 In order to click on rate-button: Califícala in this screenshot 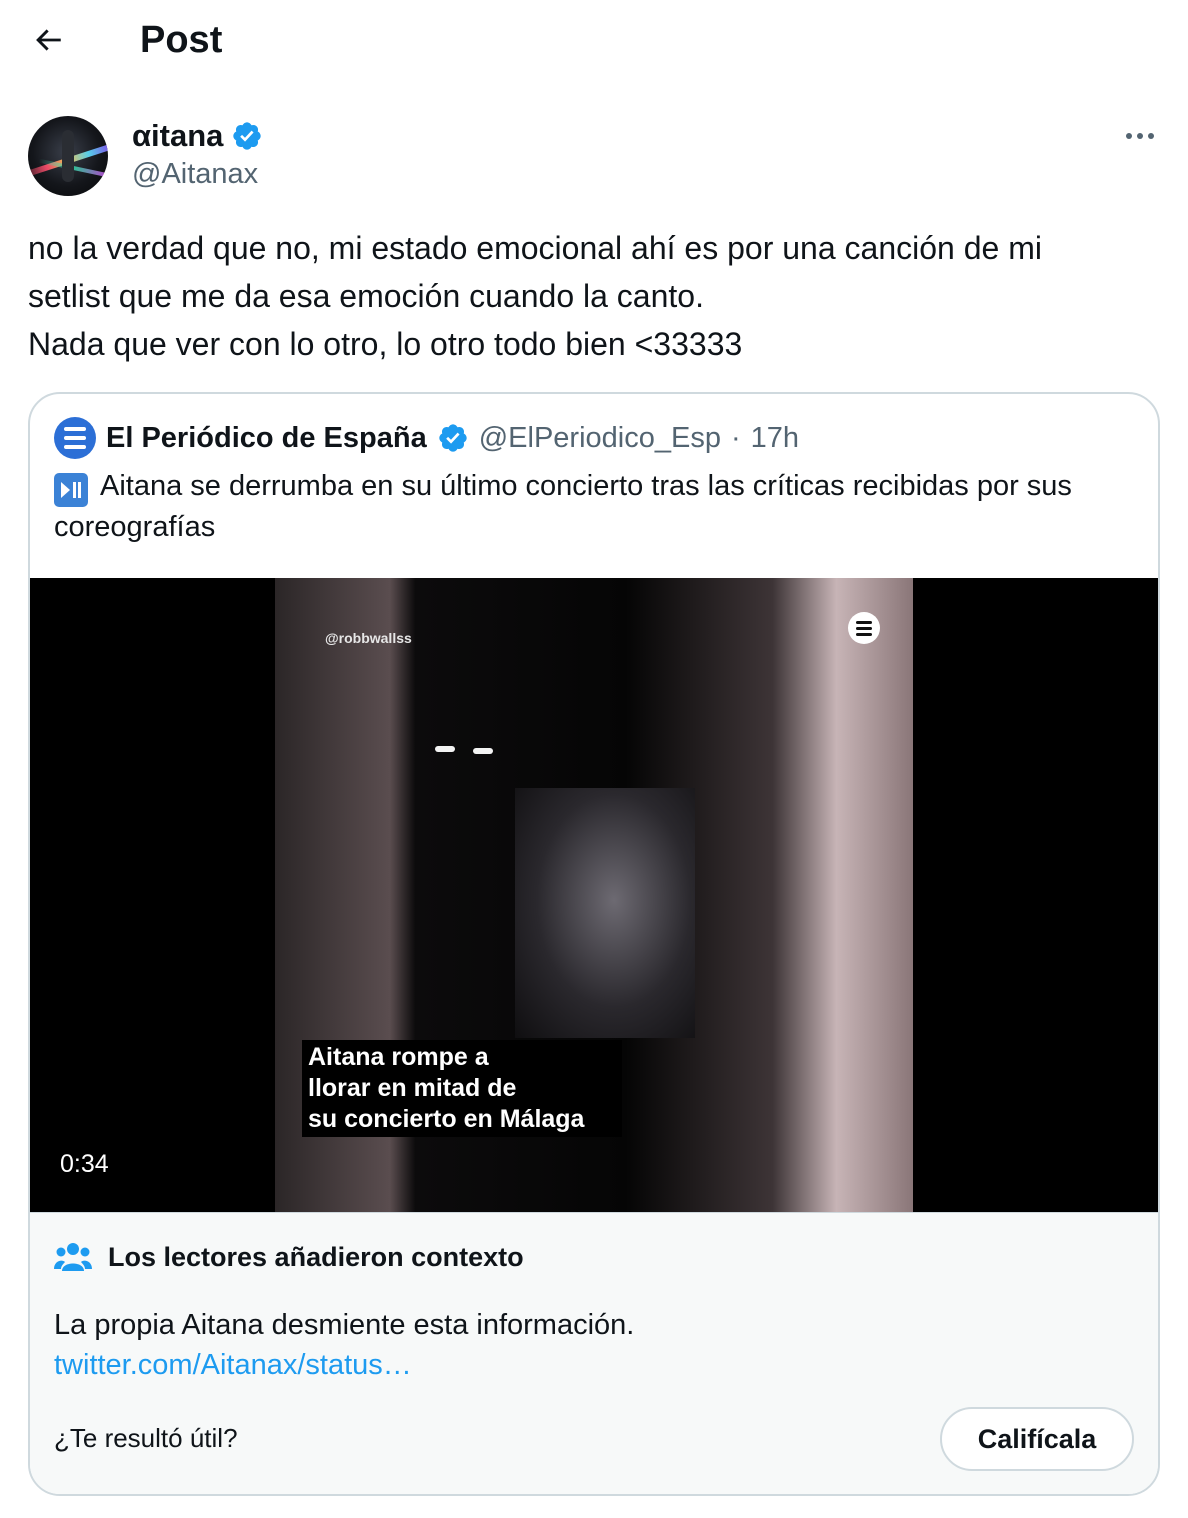, I will do `click(1037, 1439)`.